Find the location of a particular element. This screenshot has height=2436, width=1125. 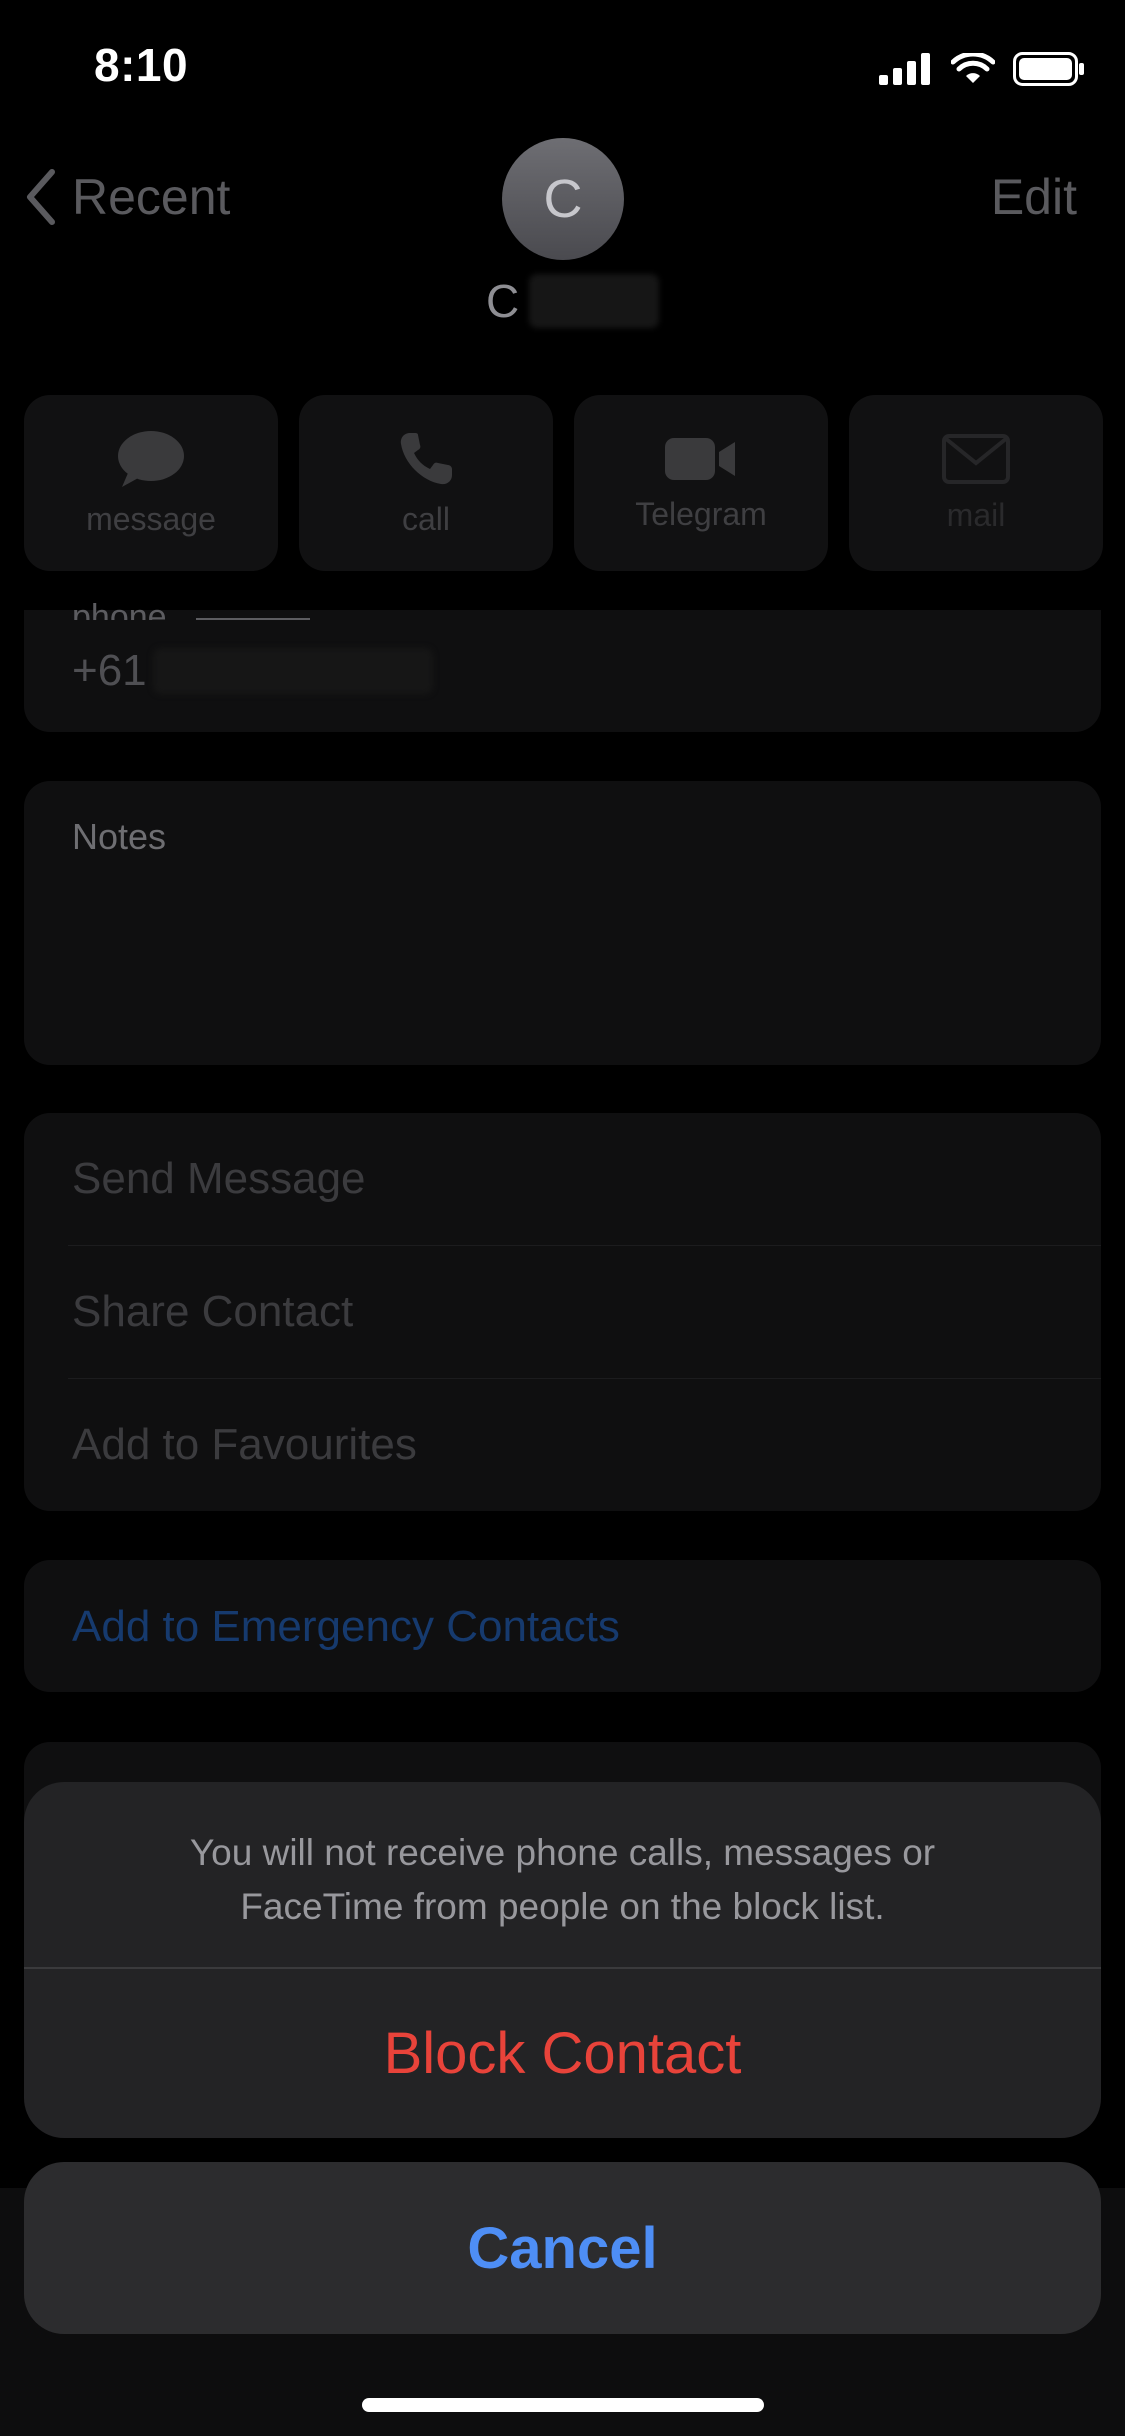

envelope-icon is located at coordinates (976, 458).